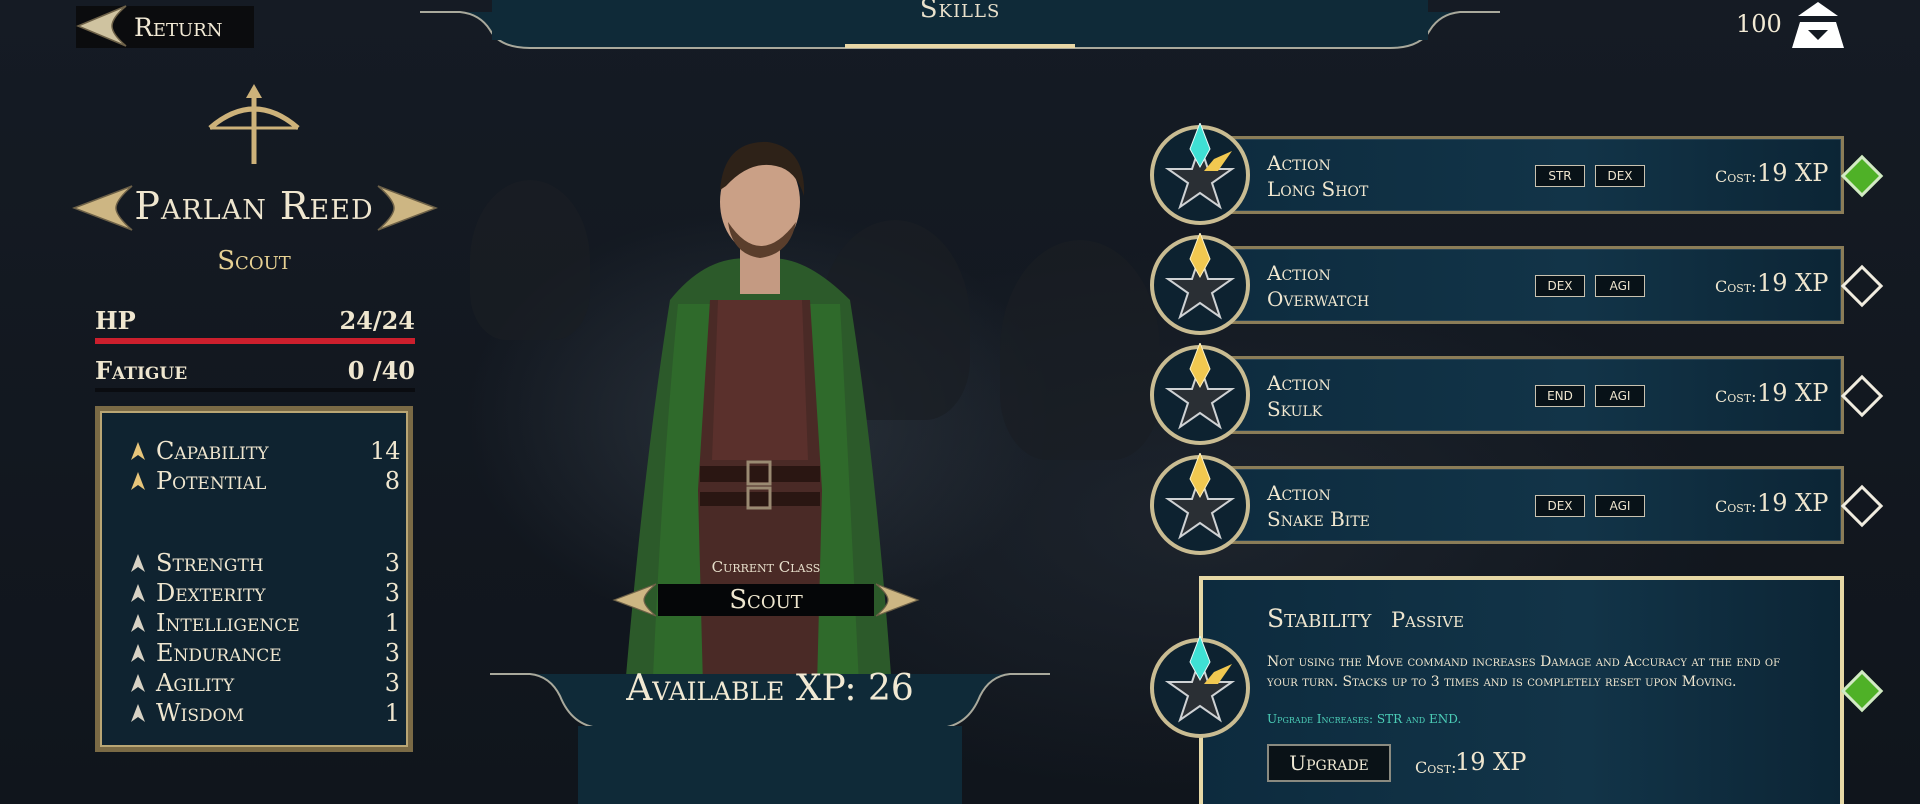 The image size is (1920, 804). What do you see at coordinates (265, 623) in the screenshot?
I see `attribute-intelligence: Intelligence 1` at bounding box center [265, 623].